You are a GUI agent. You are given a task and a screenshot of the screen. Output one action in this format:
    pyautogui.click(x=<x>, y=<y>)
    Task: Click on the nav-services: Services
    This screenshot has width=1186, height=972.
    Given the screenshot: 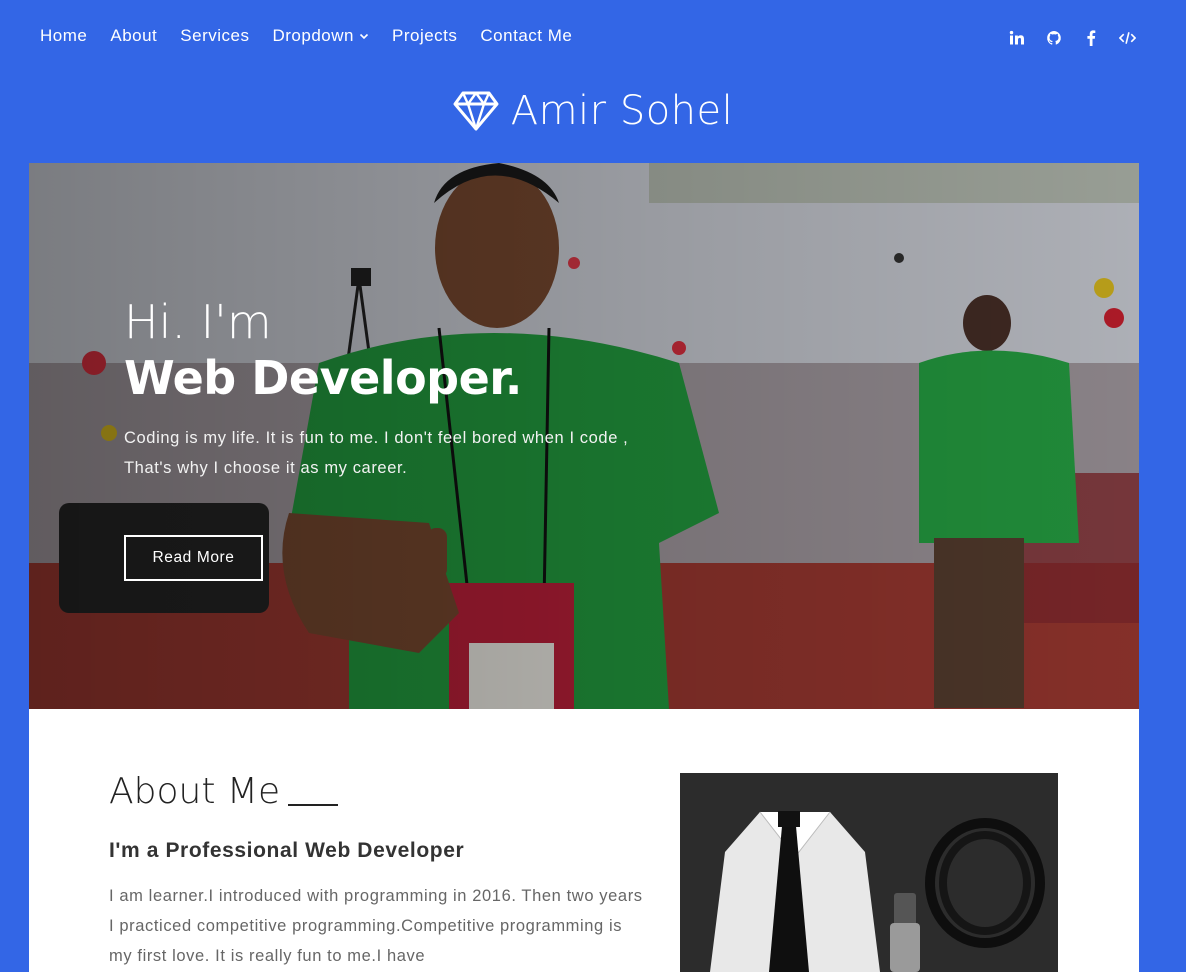 What is the action you would take?
    pyautogui.click(x=214, y=36)
    